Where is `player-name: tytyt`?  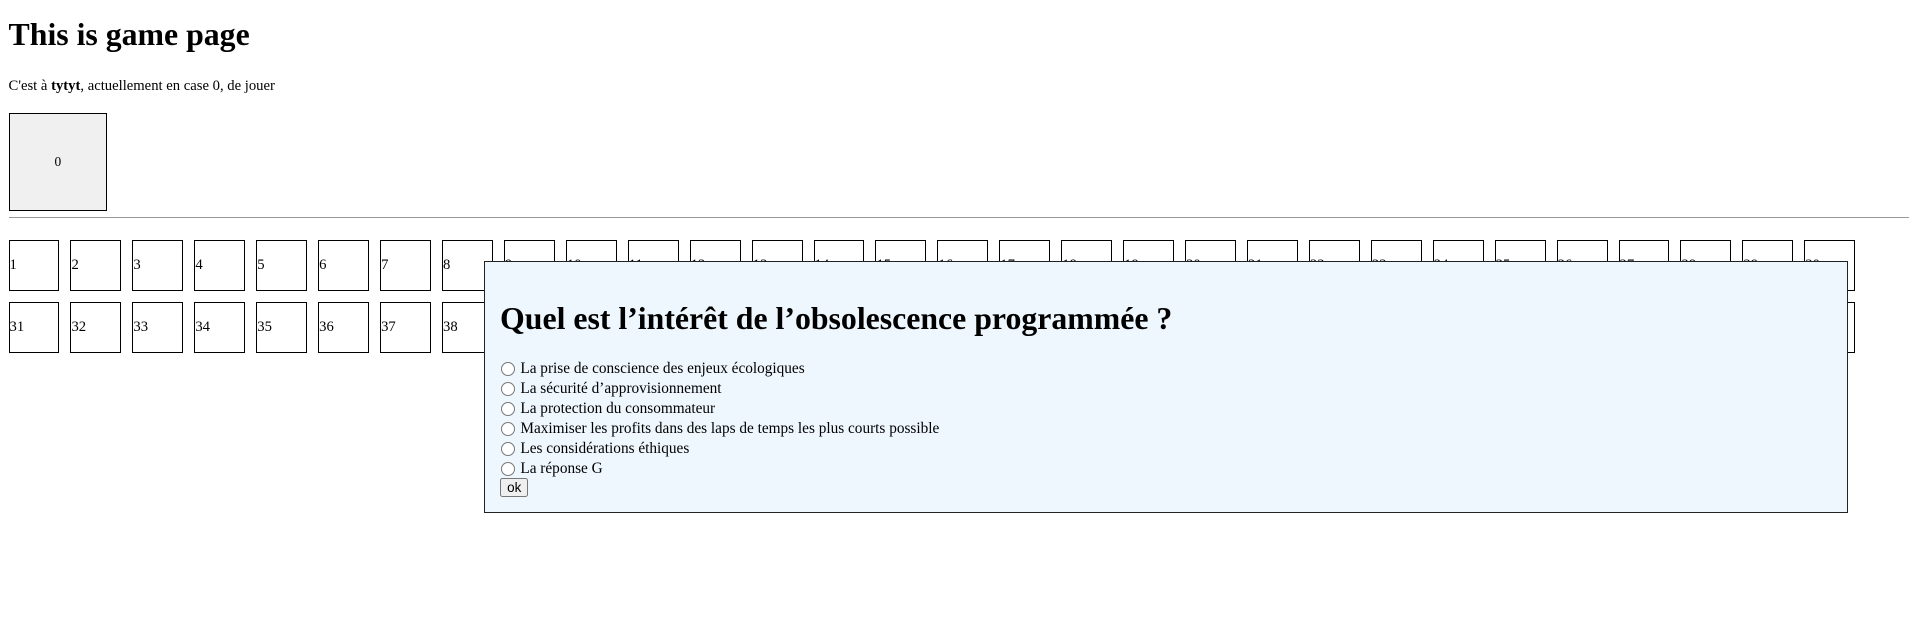 player-name: tytyt is located at coordinates (66, 86).